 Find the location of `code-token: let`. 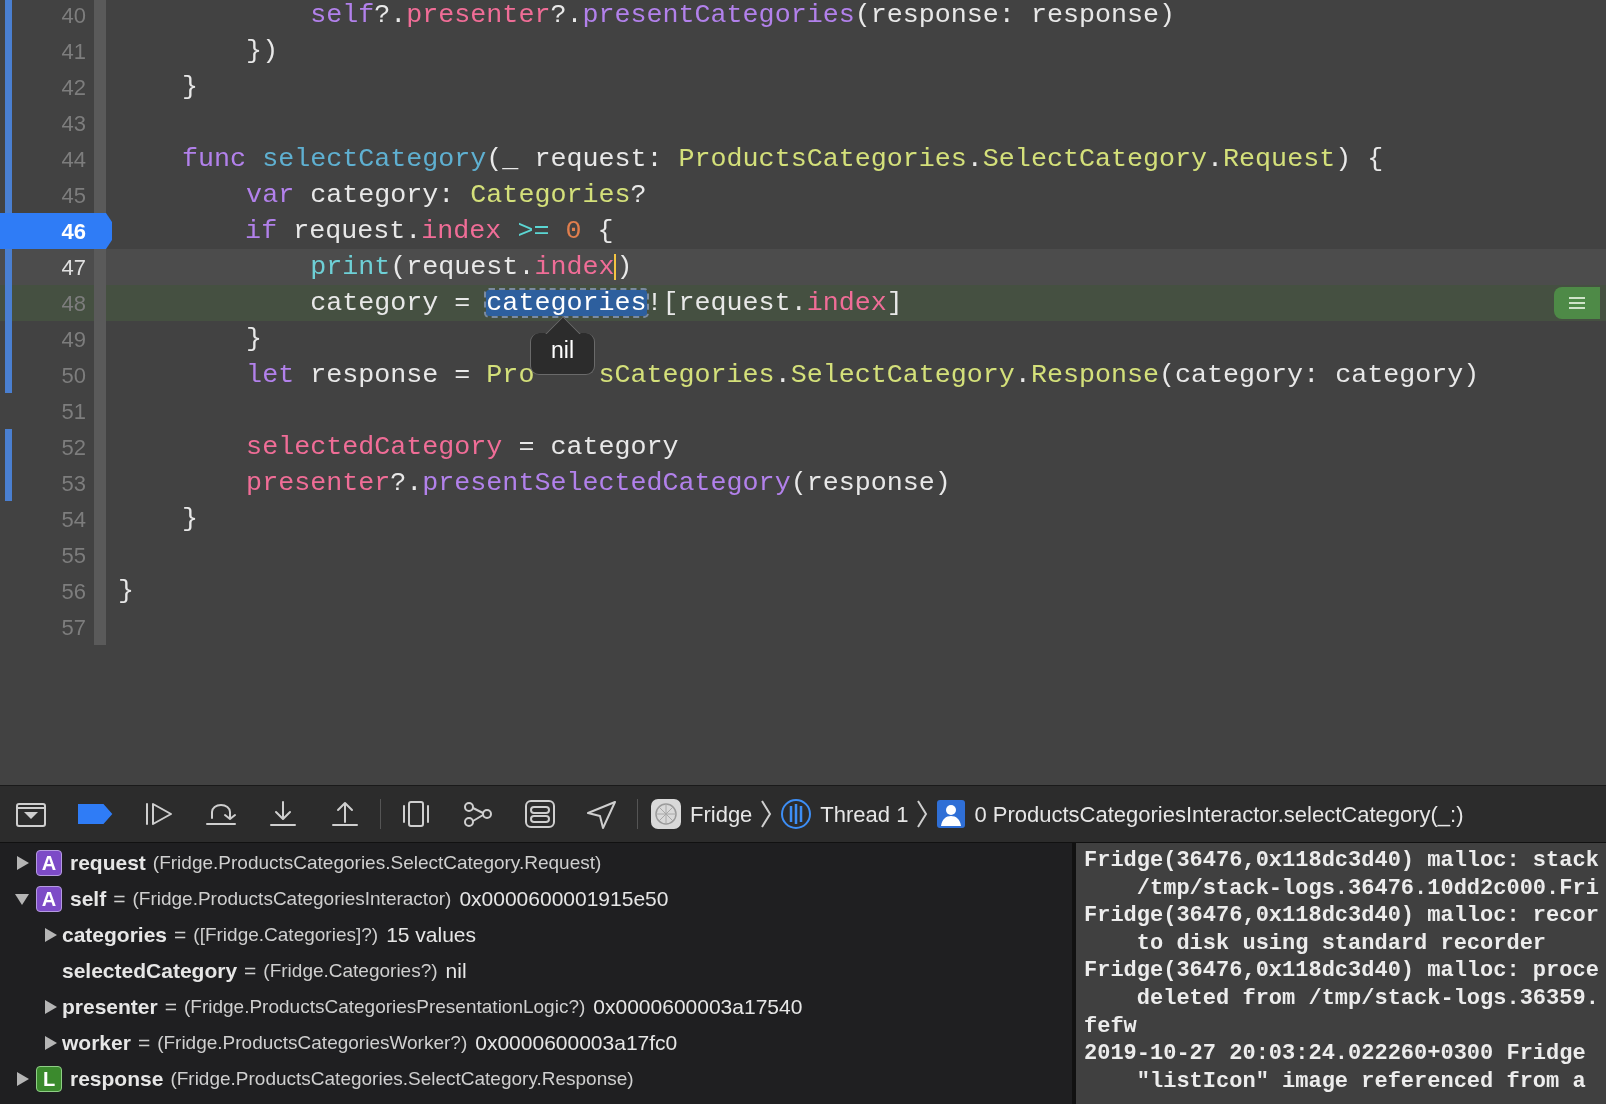

code-token: let is located at coordinates (270, 375).